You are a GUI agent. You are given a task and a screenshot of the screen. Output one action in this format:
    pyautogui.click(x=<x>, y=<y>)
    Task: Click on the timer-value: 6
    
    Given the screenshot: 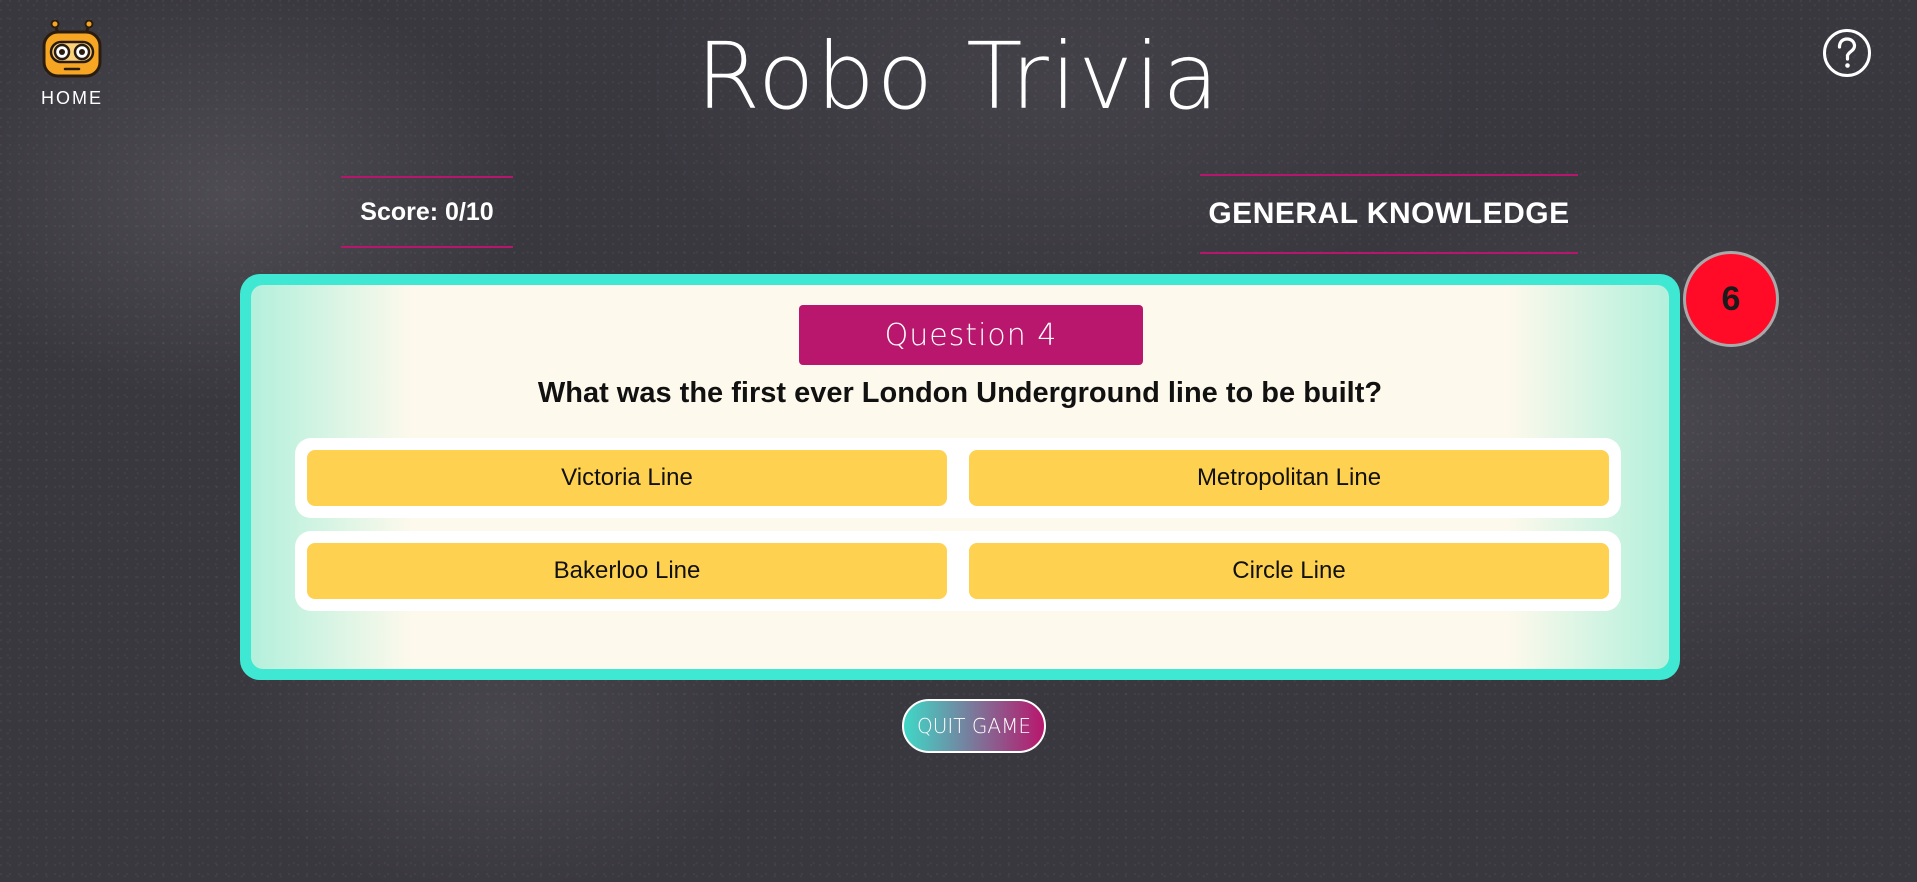 What is the action you would take?
    pyautogui.click(x=1731, y=298)
    